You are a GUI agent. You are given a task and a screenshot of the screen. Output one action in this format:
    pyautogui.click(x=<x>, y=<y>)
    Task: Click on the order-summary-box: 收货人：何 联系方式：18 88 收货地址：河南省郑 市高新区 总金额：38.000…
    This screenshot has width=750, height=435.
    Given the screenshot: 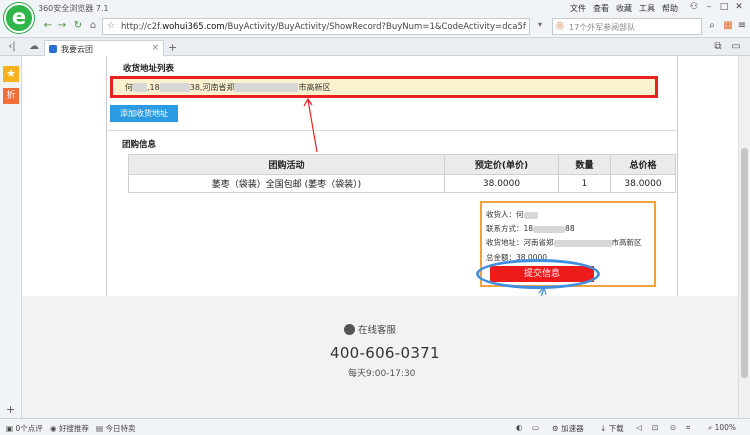 What is the action you would take?
    pyautogui.click(x=566, y=245)
    